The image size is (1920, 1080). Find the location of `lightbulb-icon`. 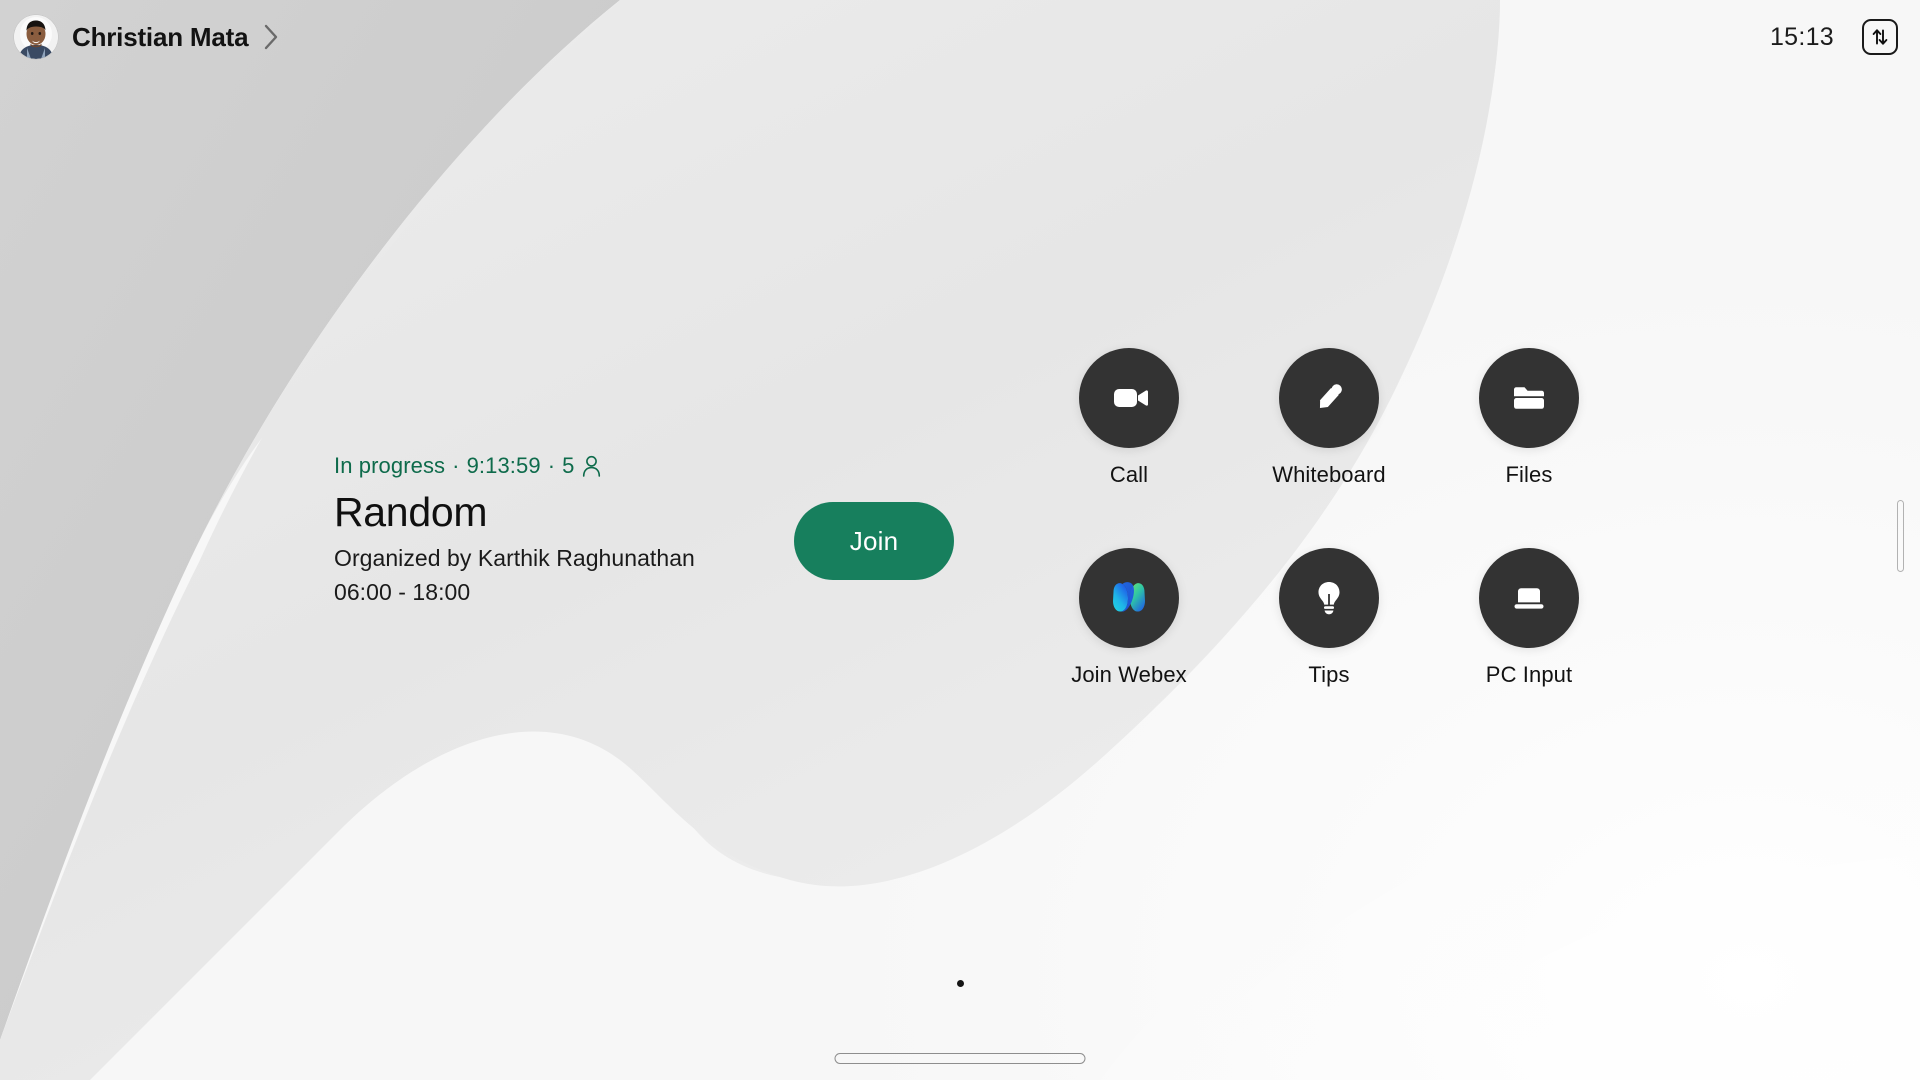

lightbulb-icon is located at coordinates (1329, 598).